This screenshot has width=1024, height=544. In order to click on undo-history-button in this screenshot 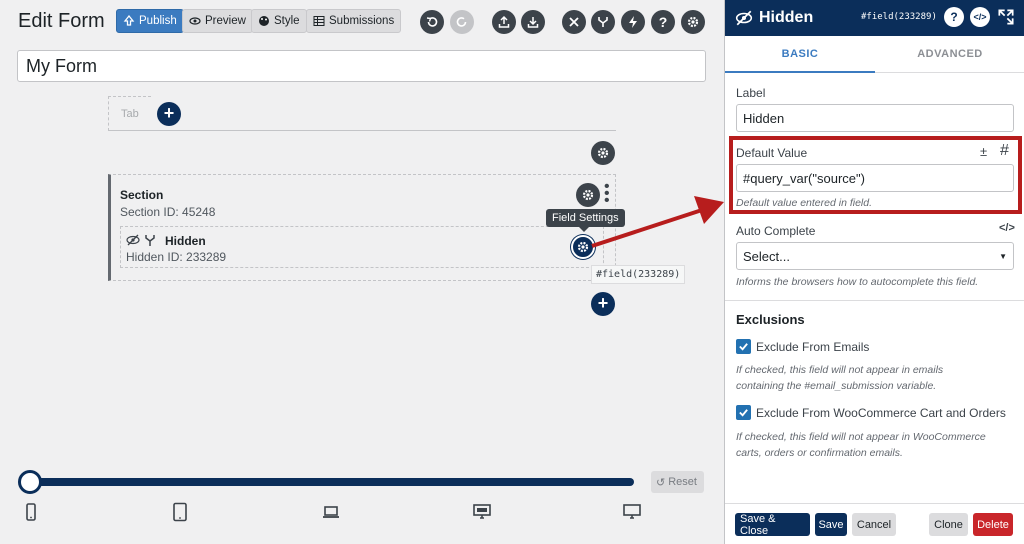, I will do `click(432, 22)`.